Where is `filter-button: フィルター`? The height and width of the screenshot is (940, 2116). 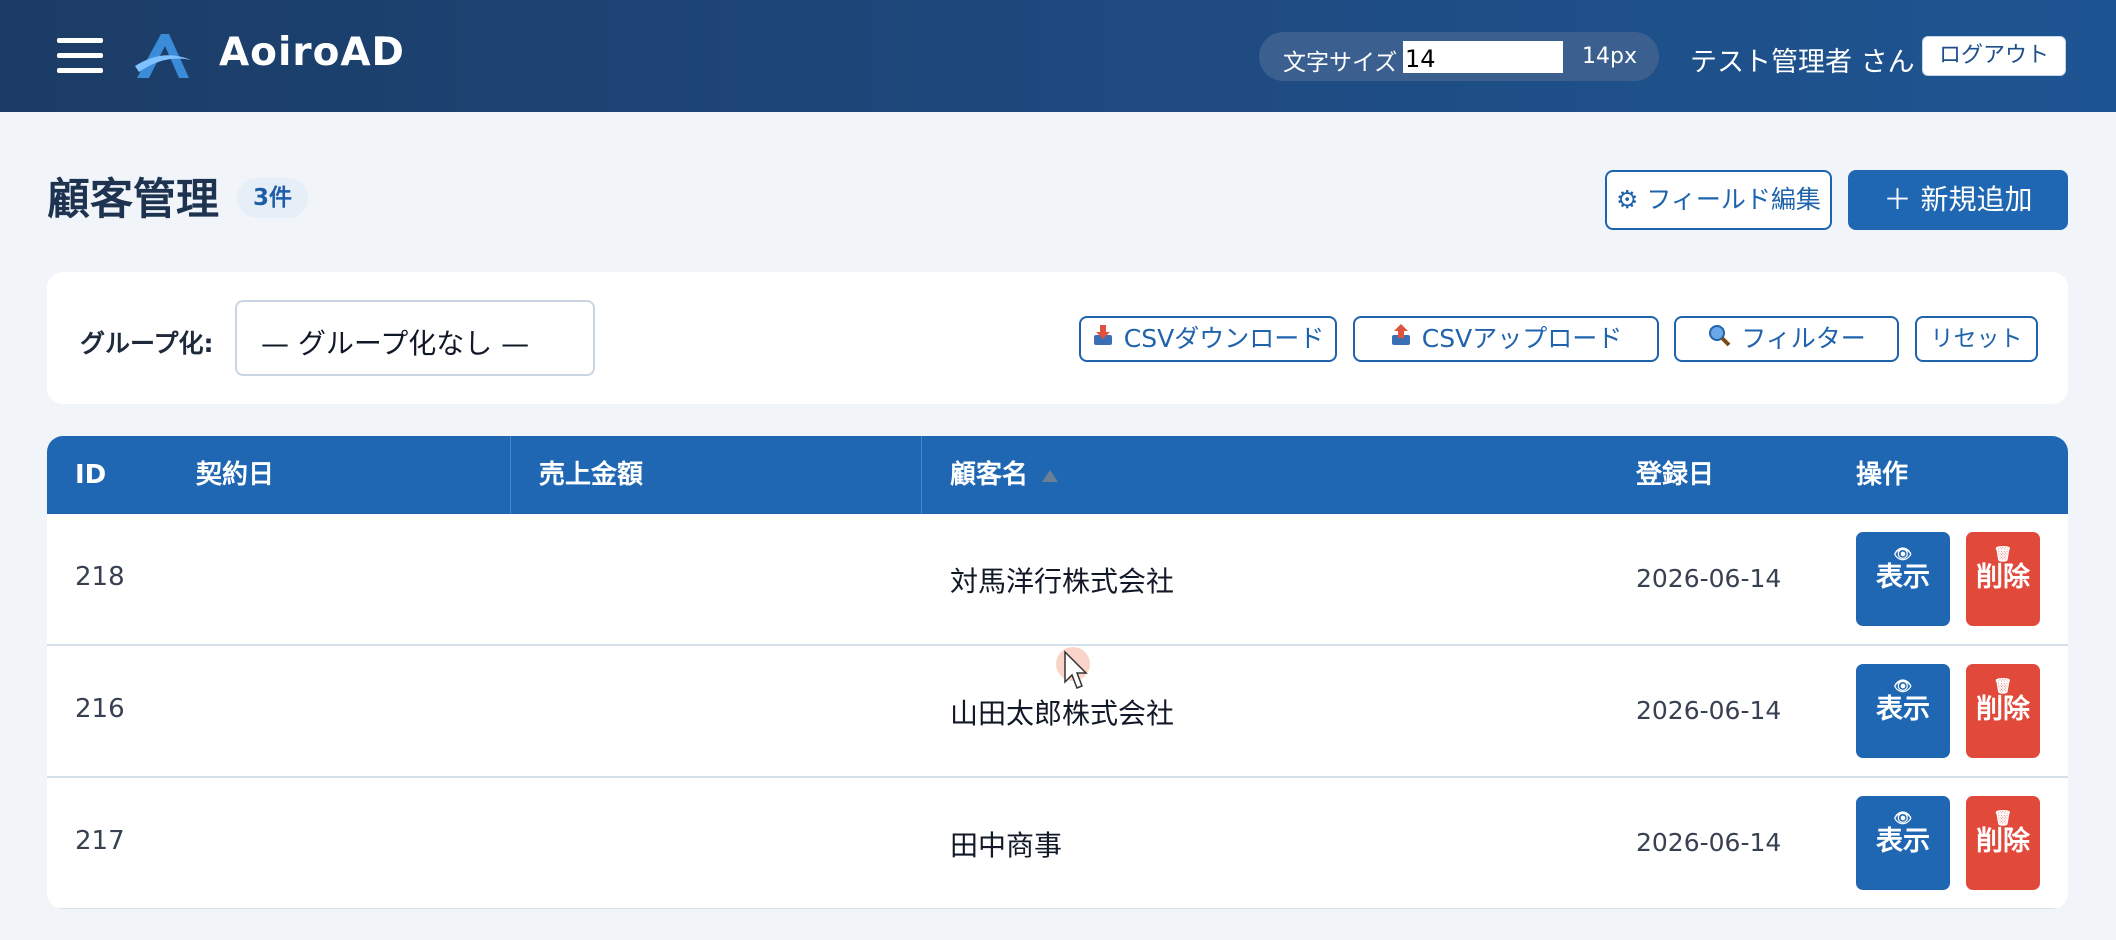 filter-button: フィルター is located at coordinates (1786, 339).